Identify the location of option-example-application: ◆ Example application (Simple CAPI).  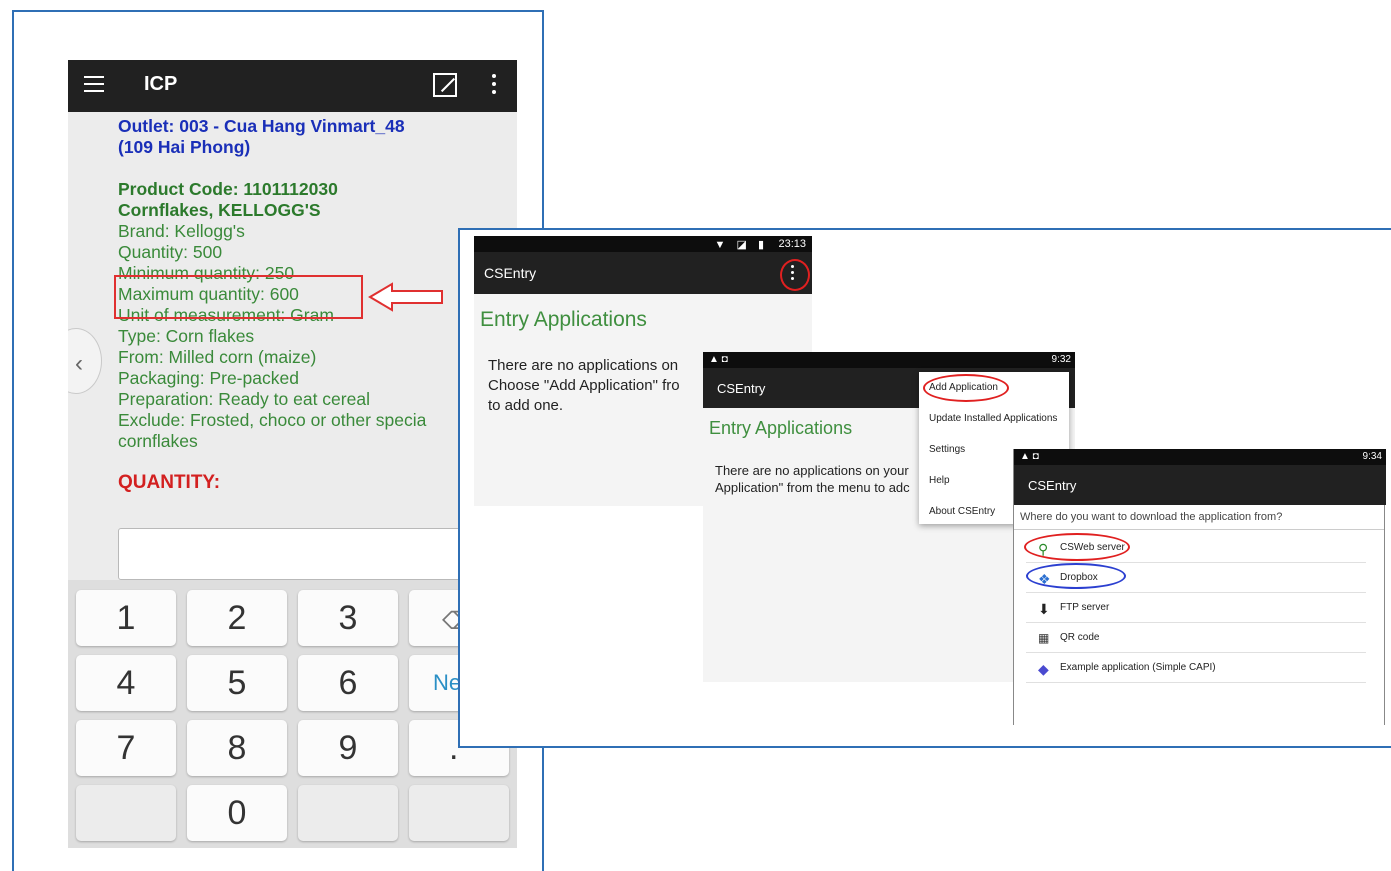
(1196, 668).